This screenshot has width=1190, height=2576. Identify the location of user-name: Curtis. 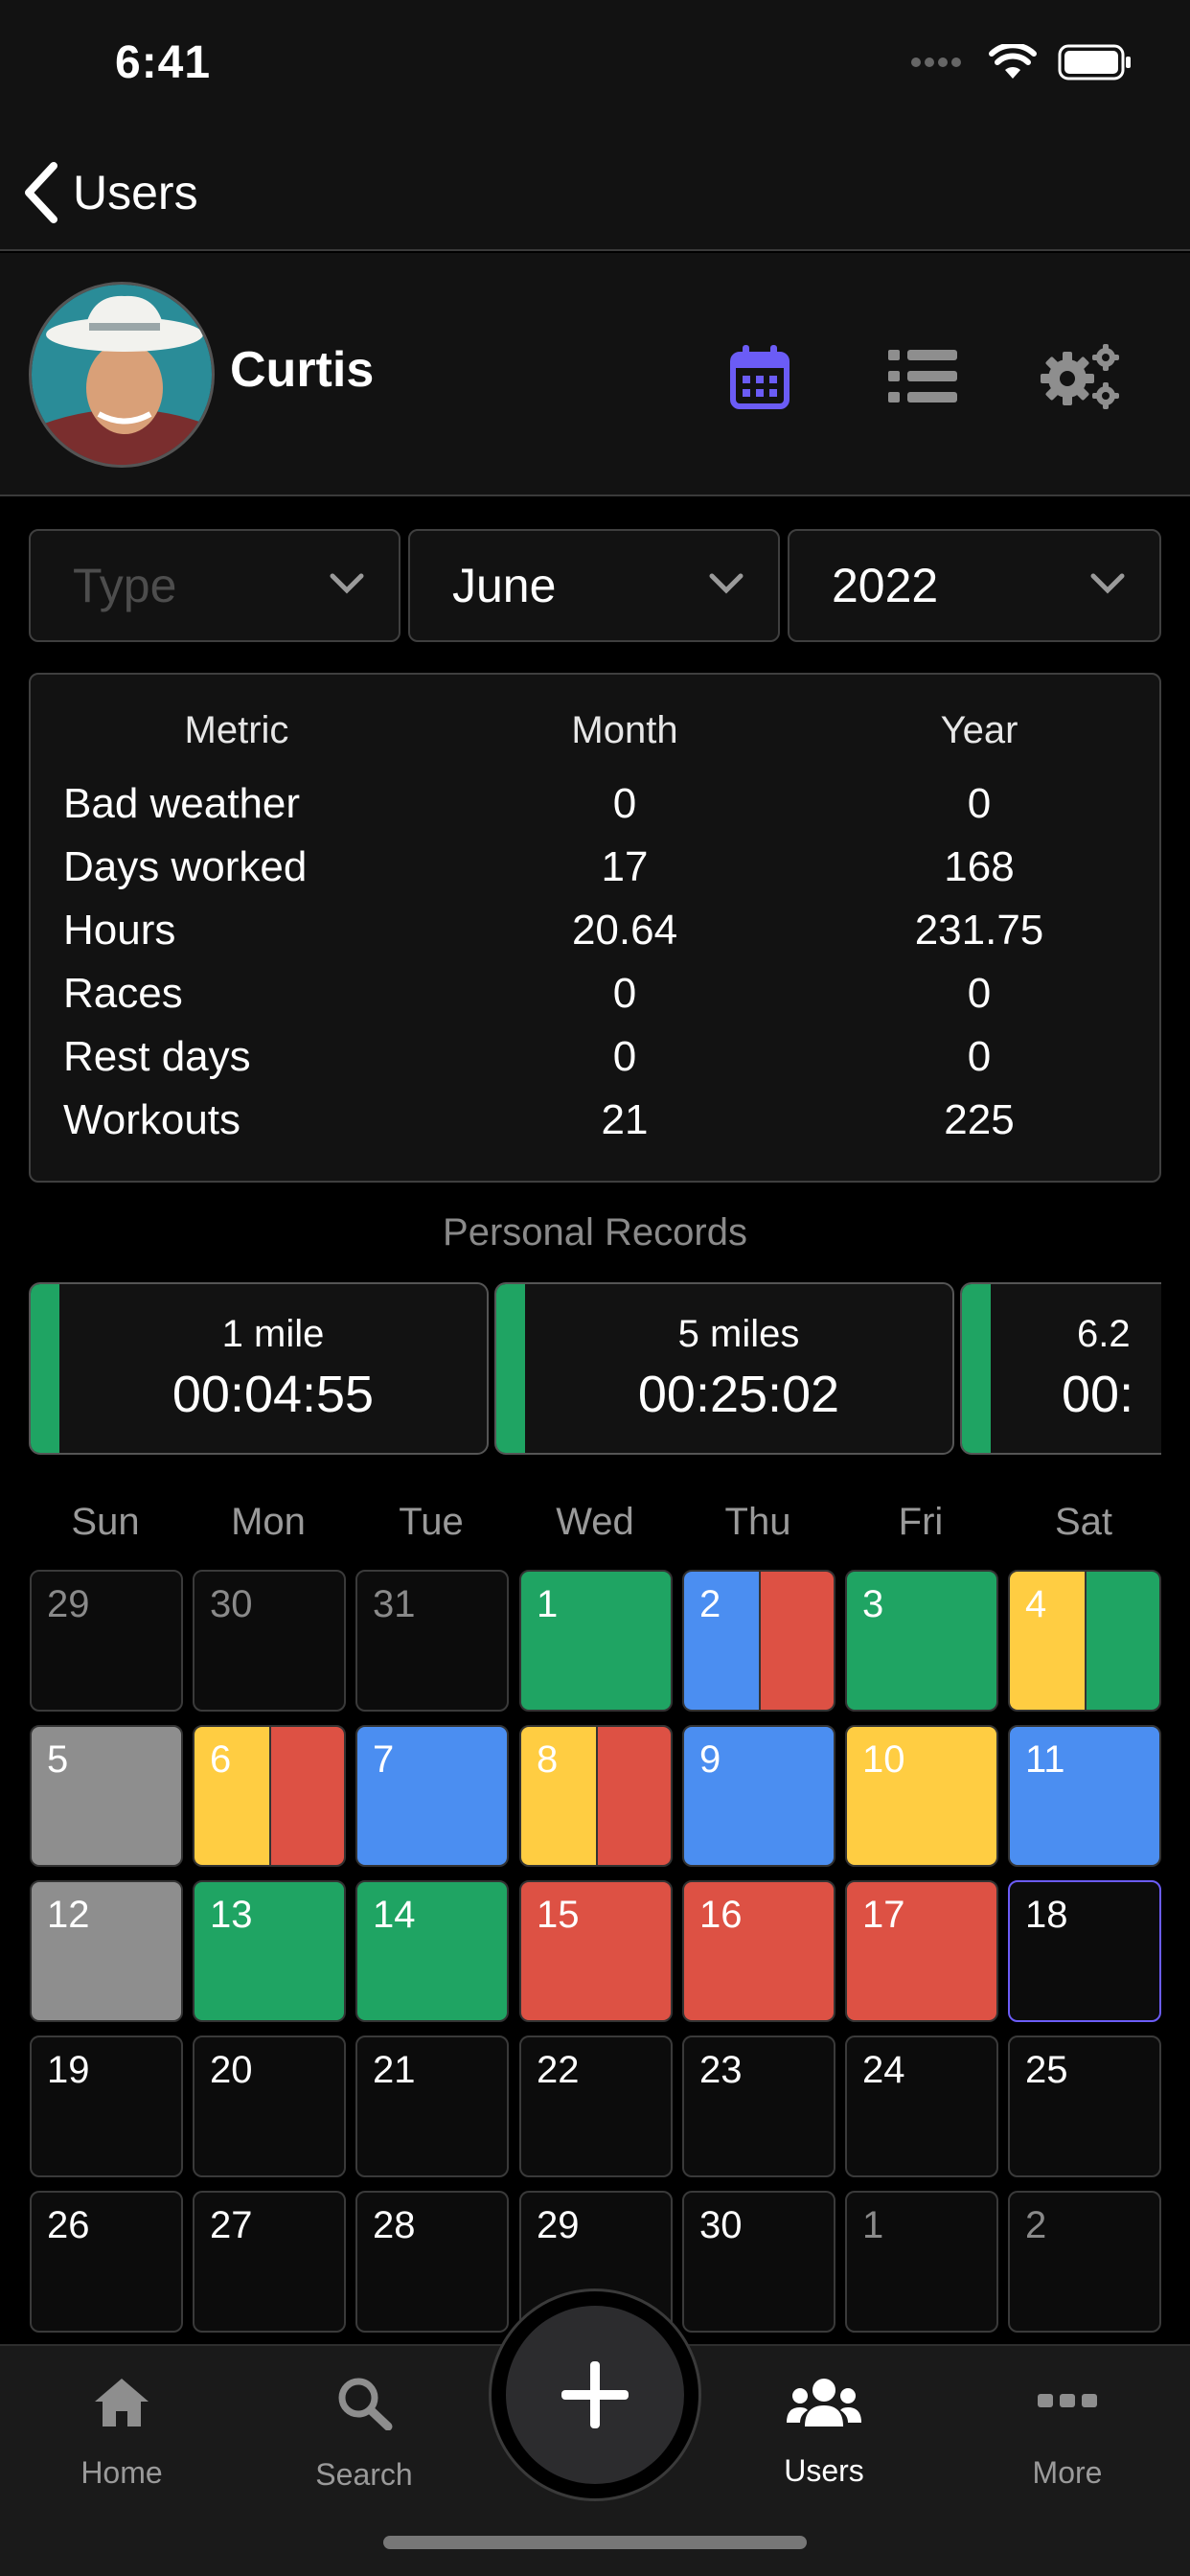
(303, 370).